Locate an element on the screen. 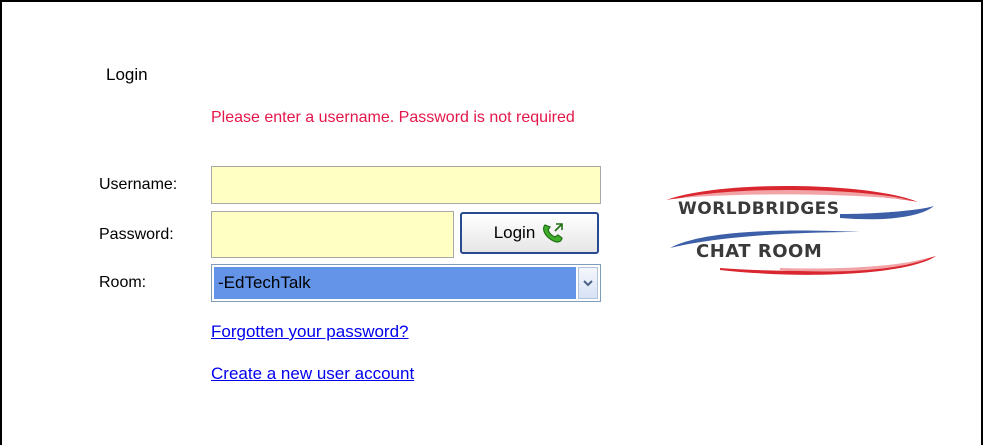 The width and height of the screenshot is (983, 445). logo-line-2: CHAT ROOM is located at coordinates (759, 251).